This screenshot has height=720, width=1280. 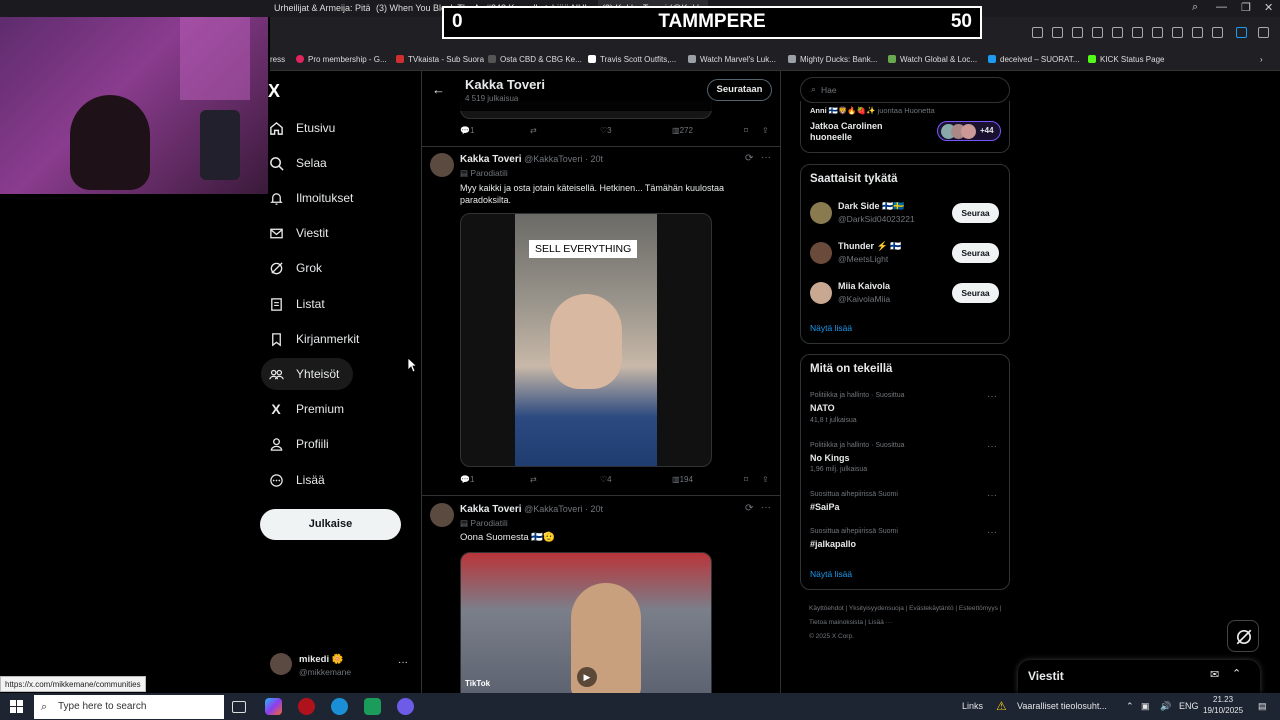 What do you see at coordinates (1145, 706) in the screenshot?
I see `network-icon: ▣` at bounding box center [1145, 706].